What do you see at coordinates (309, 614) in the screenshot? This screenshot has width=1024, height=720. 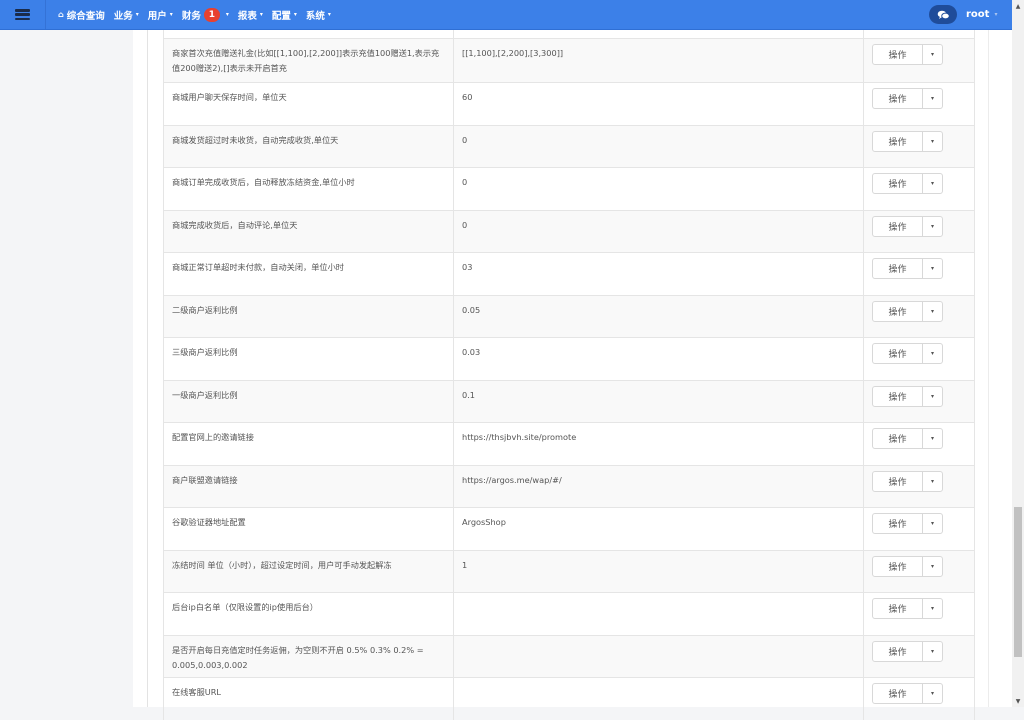 I see `setting-name: 后台ip白名单（仅限设置的ip使用后台）` at bounding box center [309, 614].